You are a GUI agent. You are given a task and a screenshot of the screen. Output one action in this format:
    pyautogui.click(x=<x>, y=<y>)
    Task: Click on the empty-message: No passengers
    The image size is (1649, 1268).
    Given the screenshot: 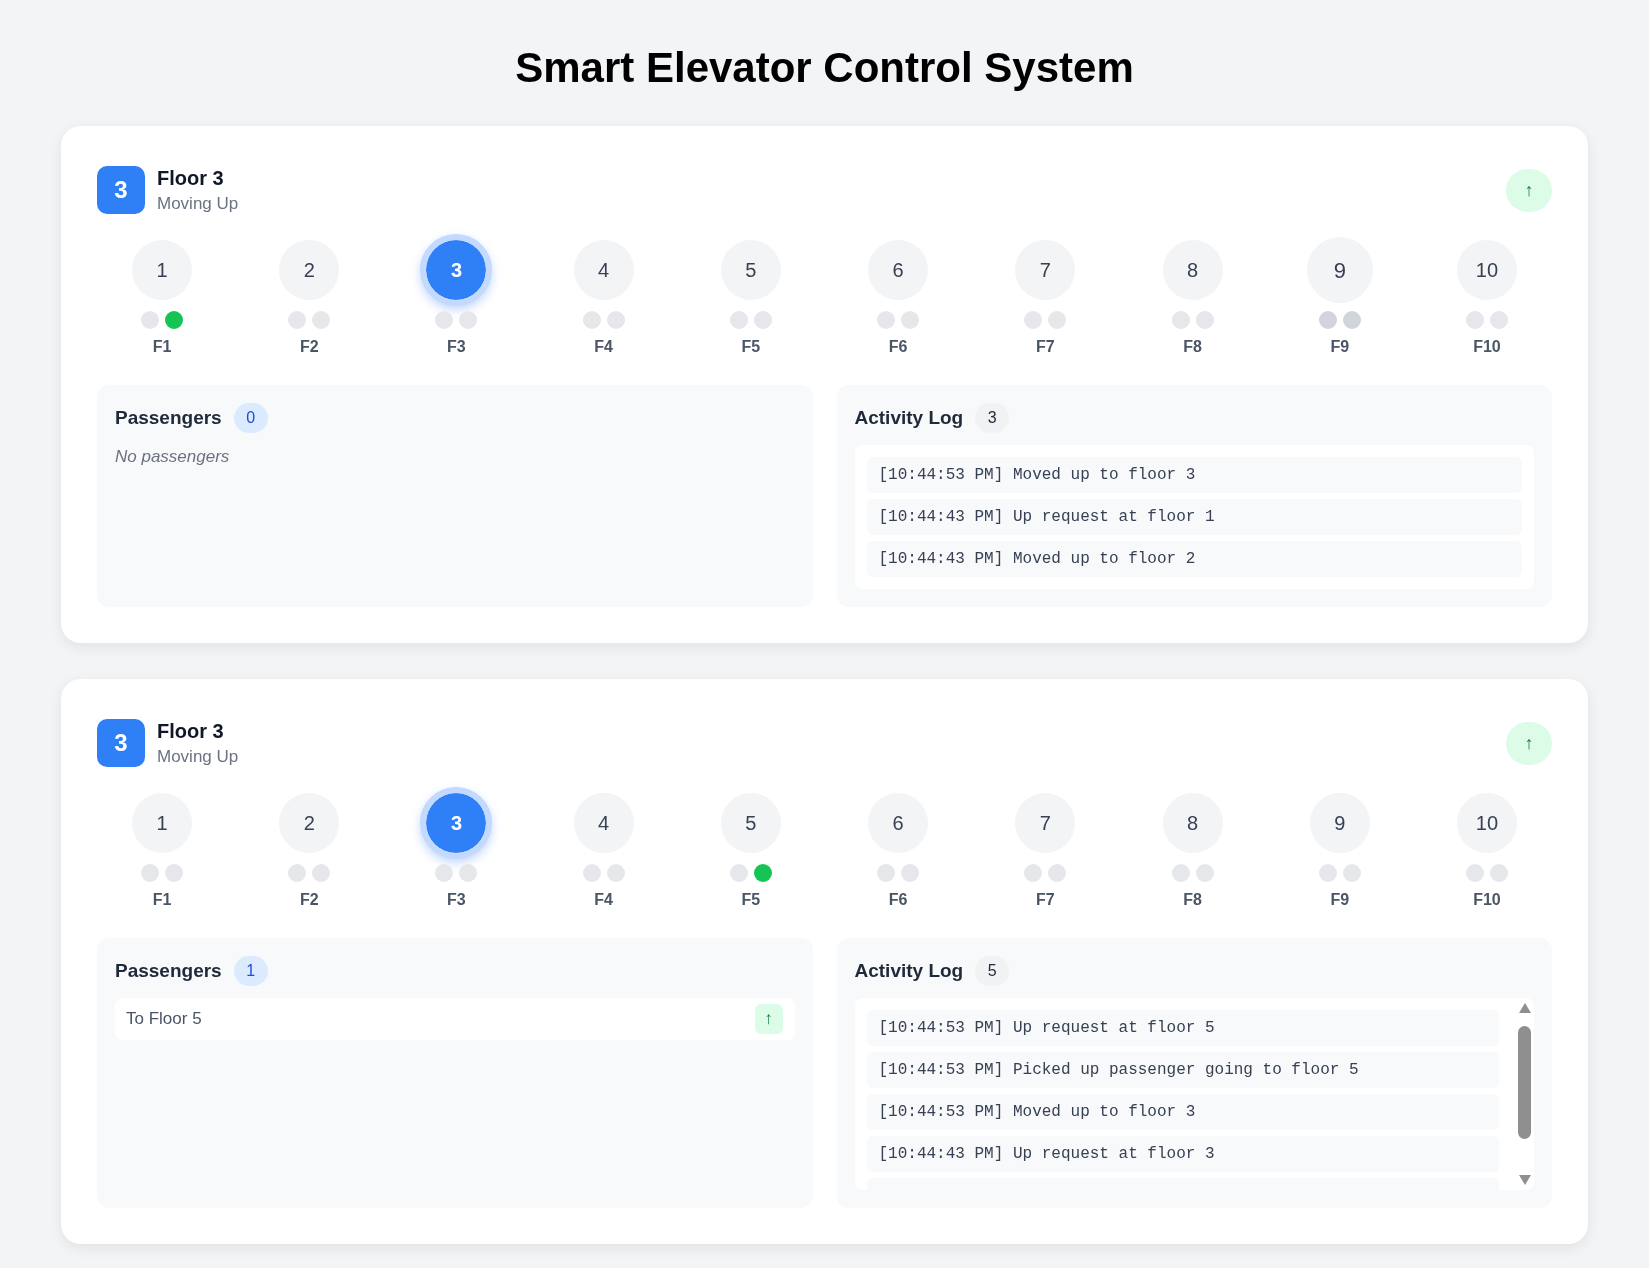 What is the action you would take?
    pyautogui.click(x=173, y=457)
    